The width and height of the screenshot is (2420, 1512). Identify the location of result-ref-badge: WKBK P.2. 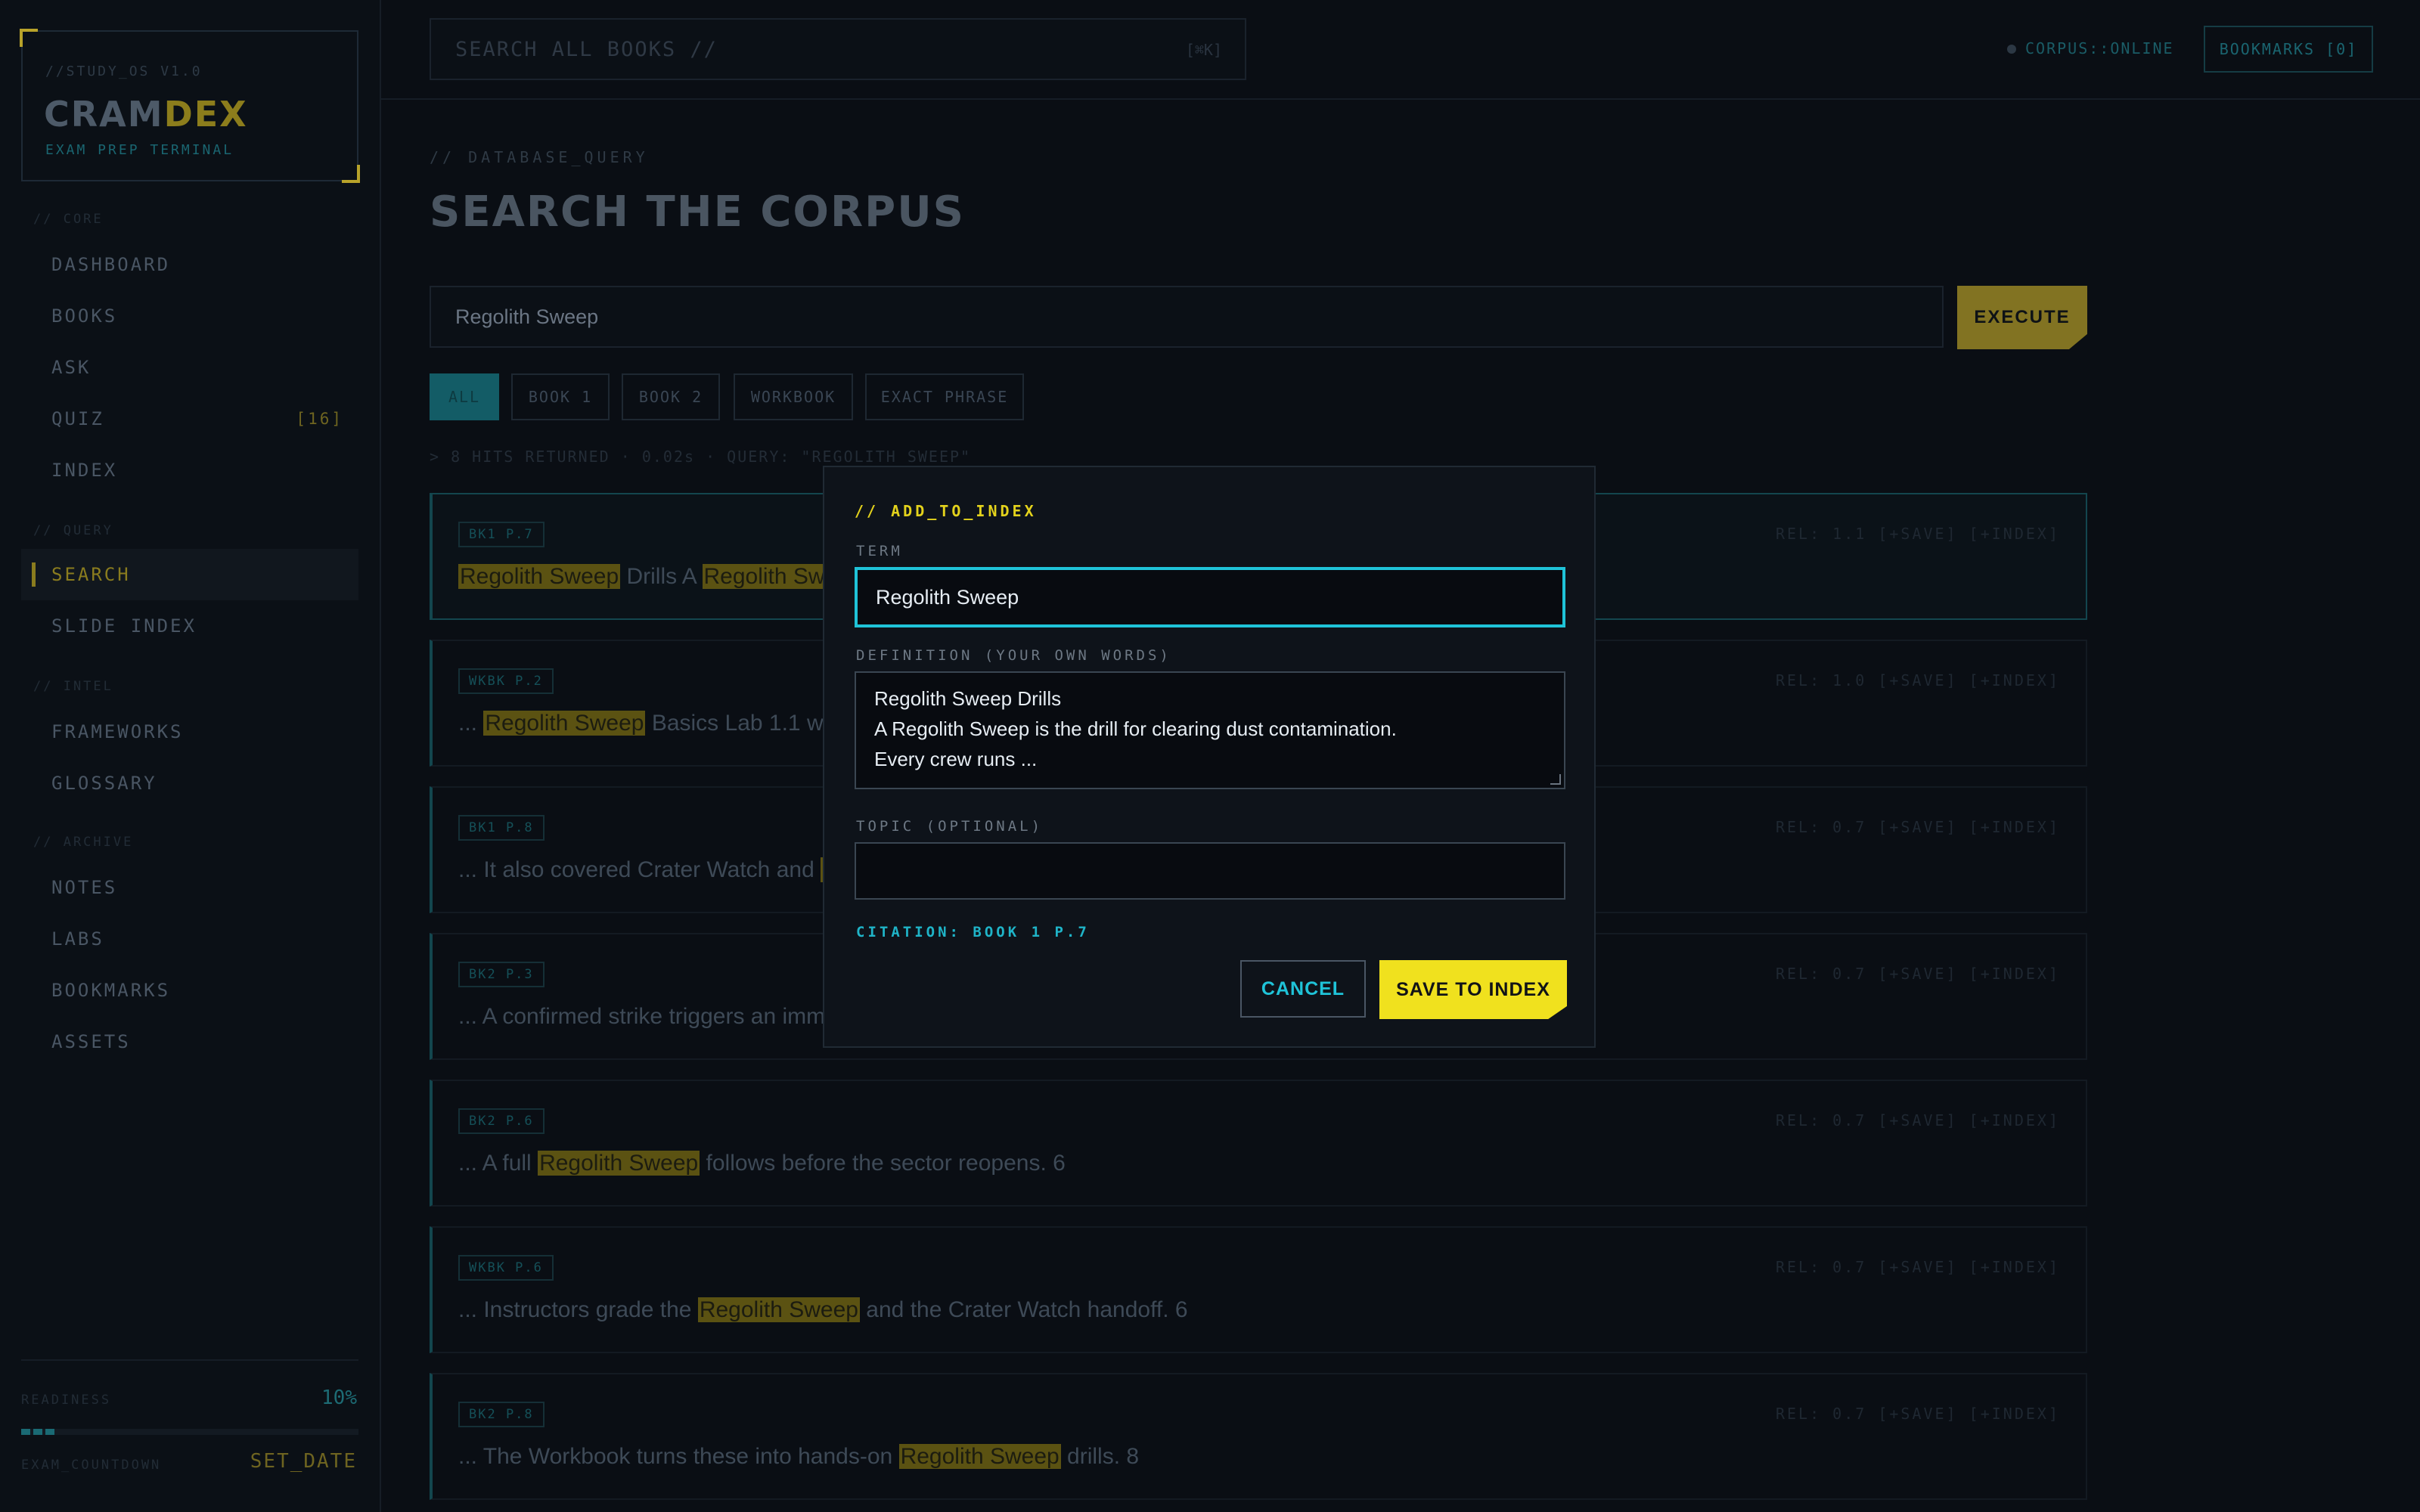
(506, 681).